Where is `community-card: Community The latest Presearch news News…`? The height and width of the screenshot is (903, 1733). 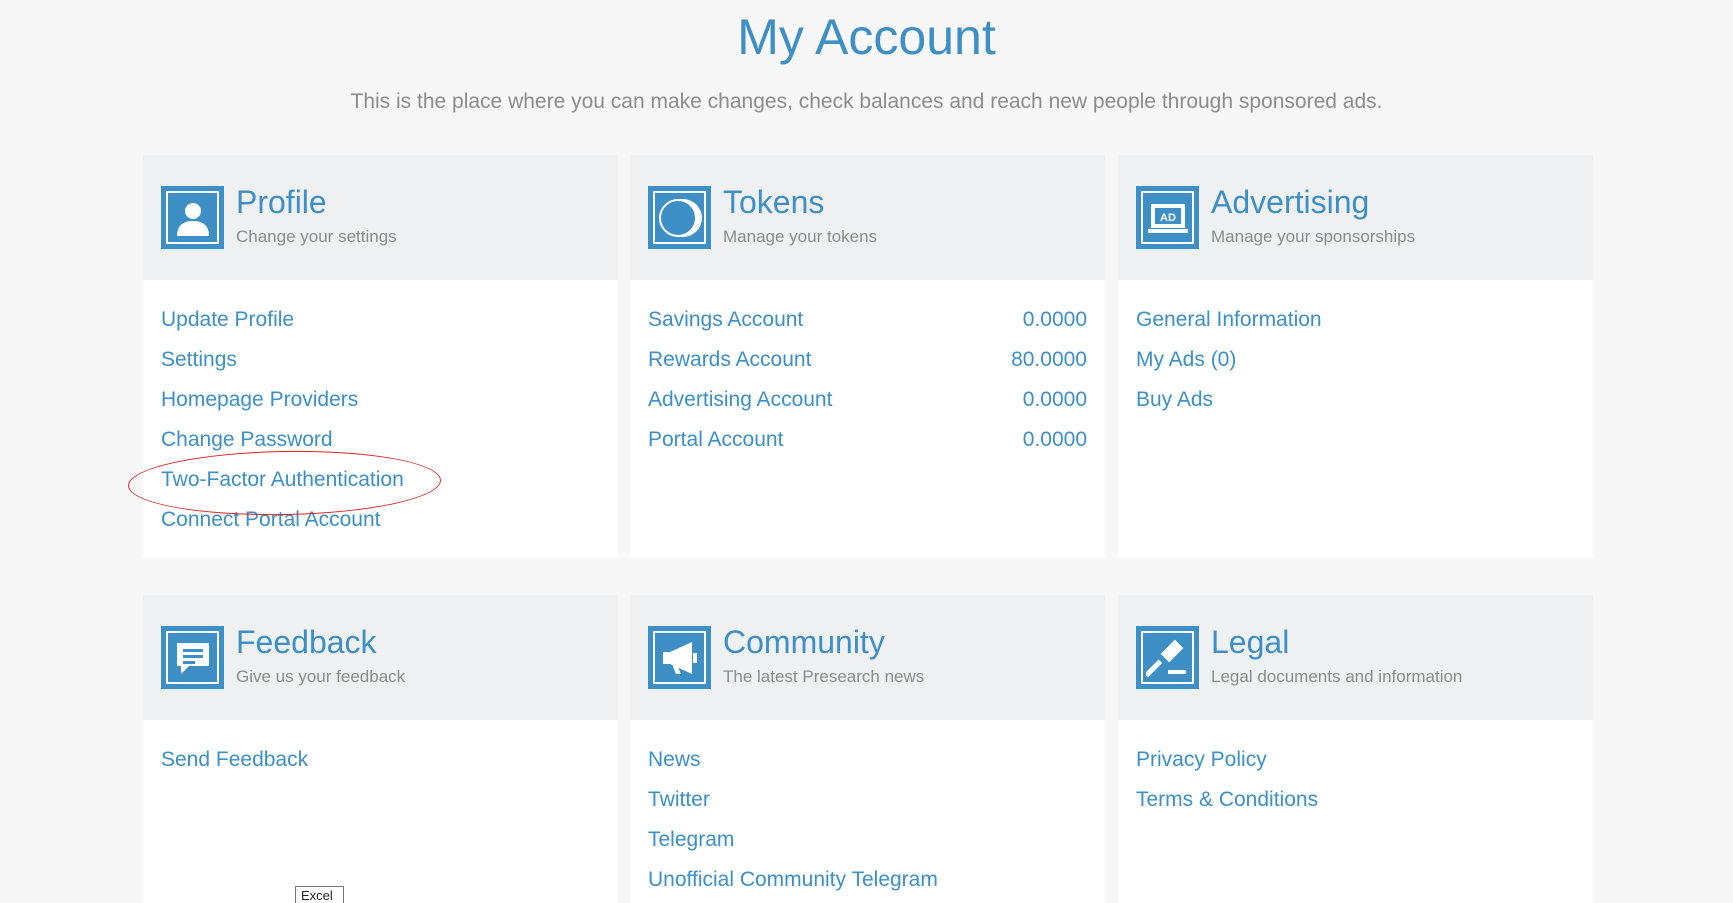 community-card: Community The latest Presearch news News… is located at coordinates (867, 749).